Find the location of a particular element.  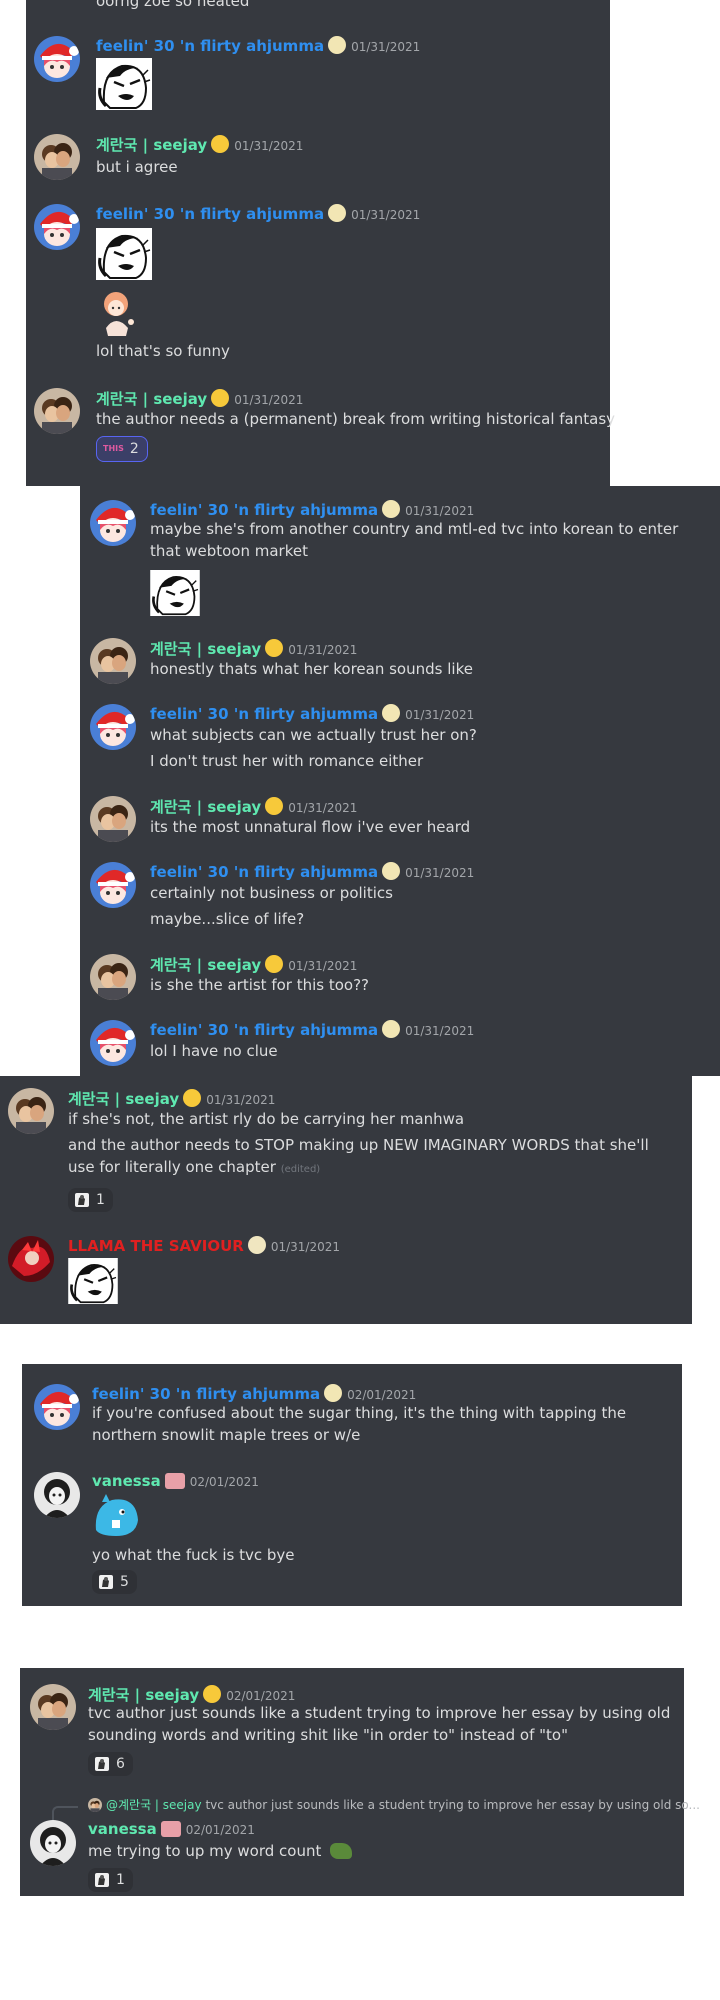

edited-label: (edited) is located at coordinates (300, 1169).